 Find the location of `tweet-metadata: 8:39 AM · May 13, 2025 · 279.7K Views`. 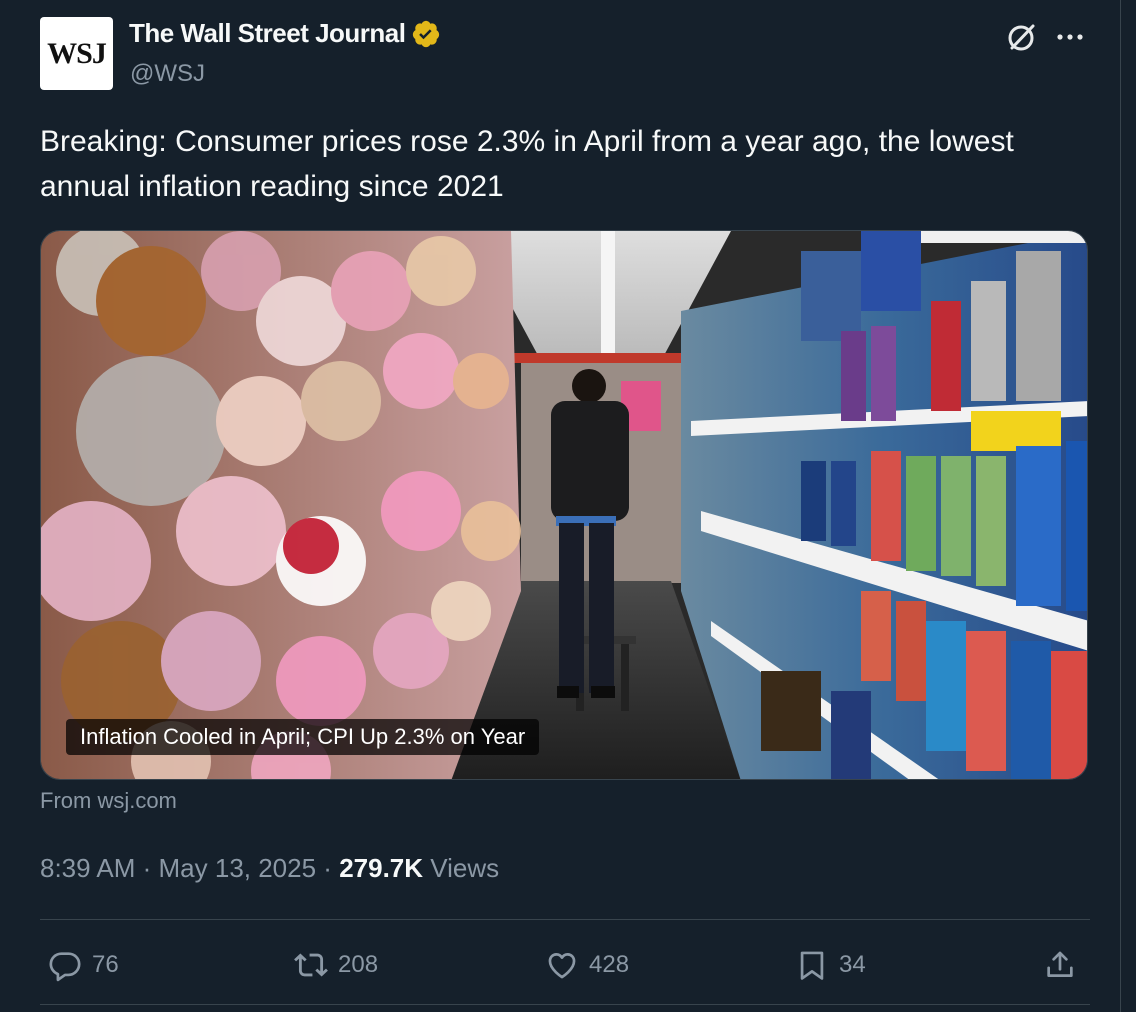

tweet-metadata: 8:39 AM · May 13, 2025 · 279.7K Views is located at coordinates (269, 868).